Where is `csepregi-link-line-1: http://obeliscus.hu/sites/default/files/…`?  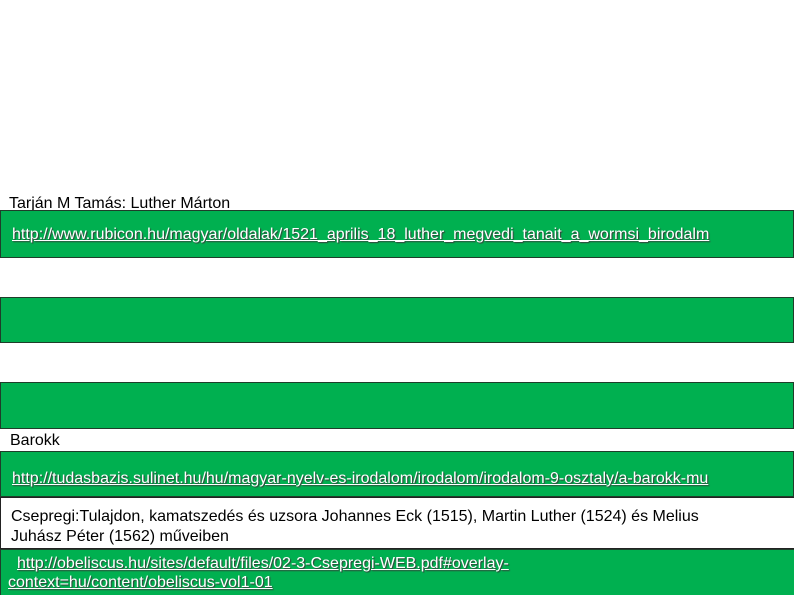
csepregi-link-line-1: http://obeliscus.hu/sites/default/files/… is located at coordinates (263, 564).